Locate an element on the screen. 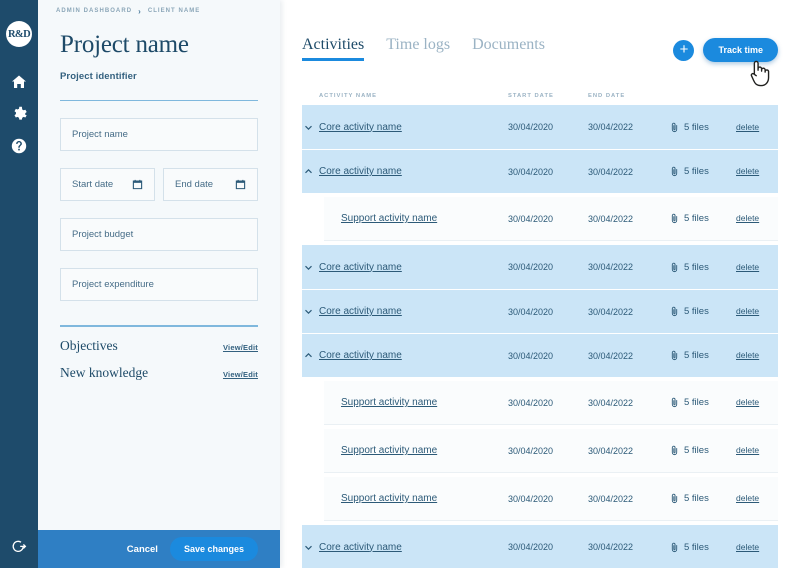 Image resolution: width=800 pixels, height=568 pixels. section-new-knowledge: New knowledge View/Edit is located at coordinates (159, 373).